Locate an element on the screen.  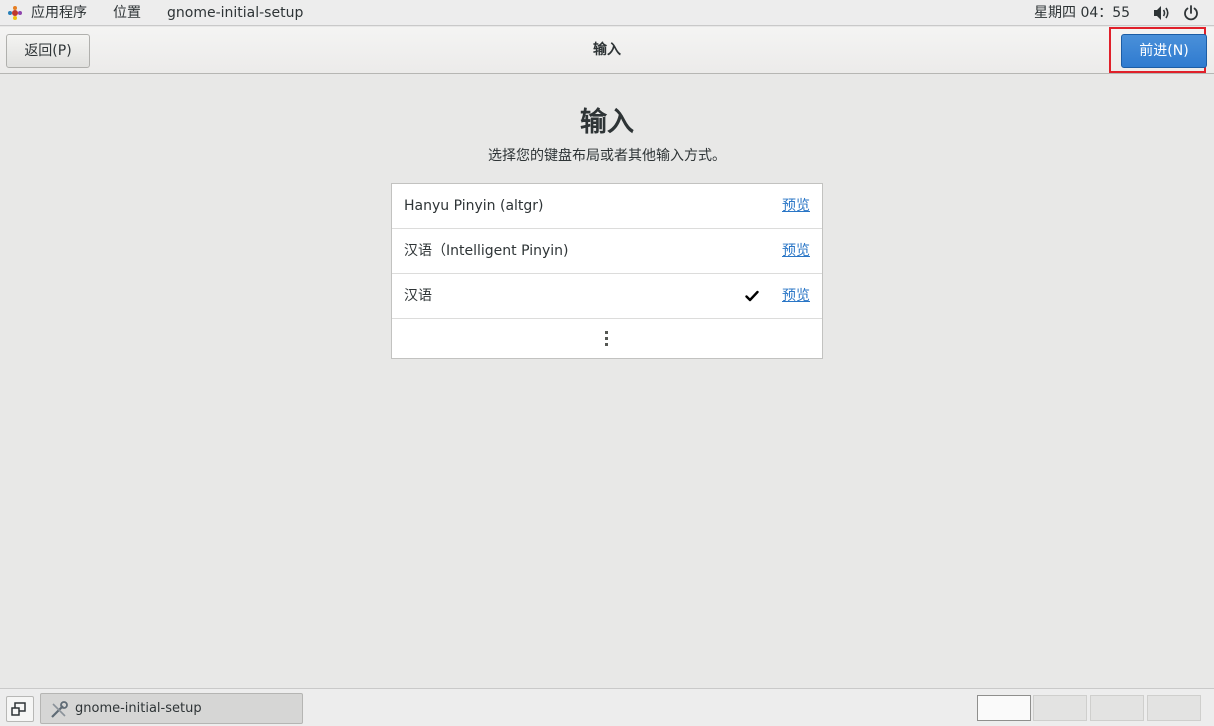
show-desktop-button is located at coordinates (20, 709).